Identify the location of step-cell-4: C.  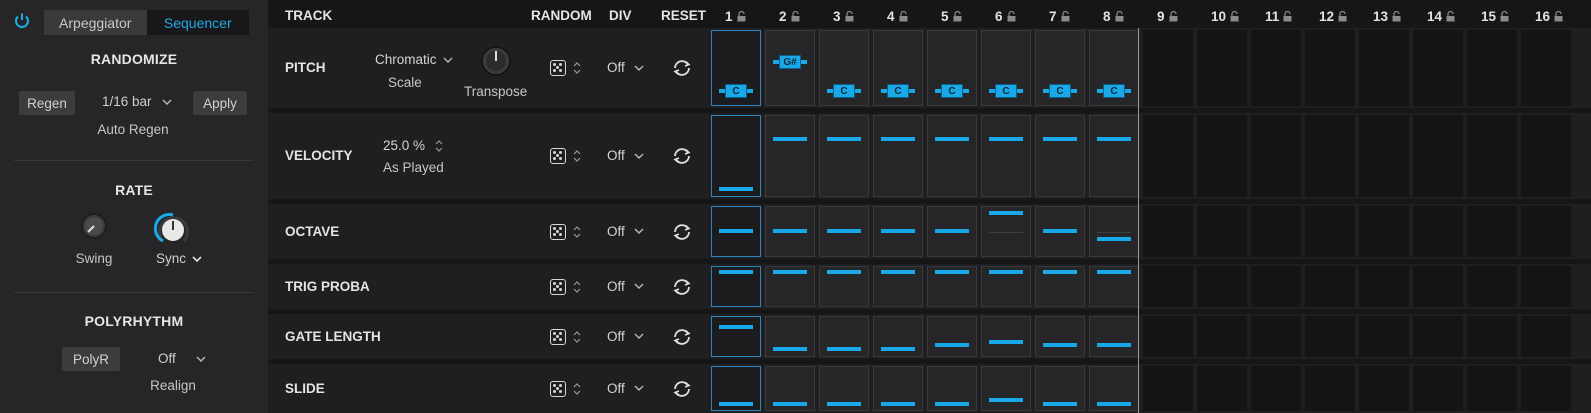
(898, 68).